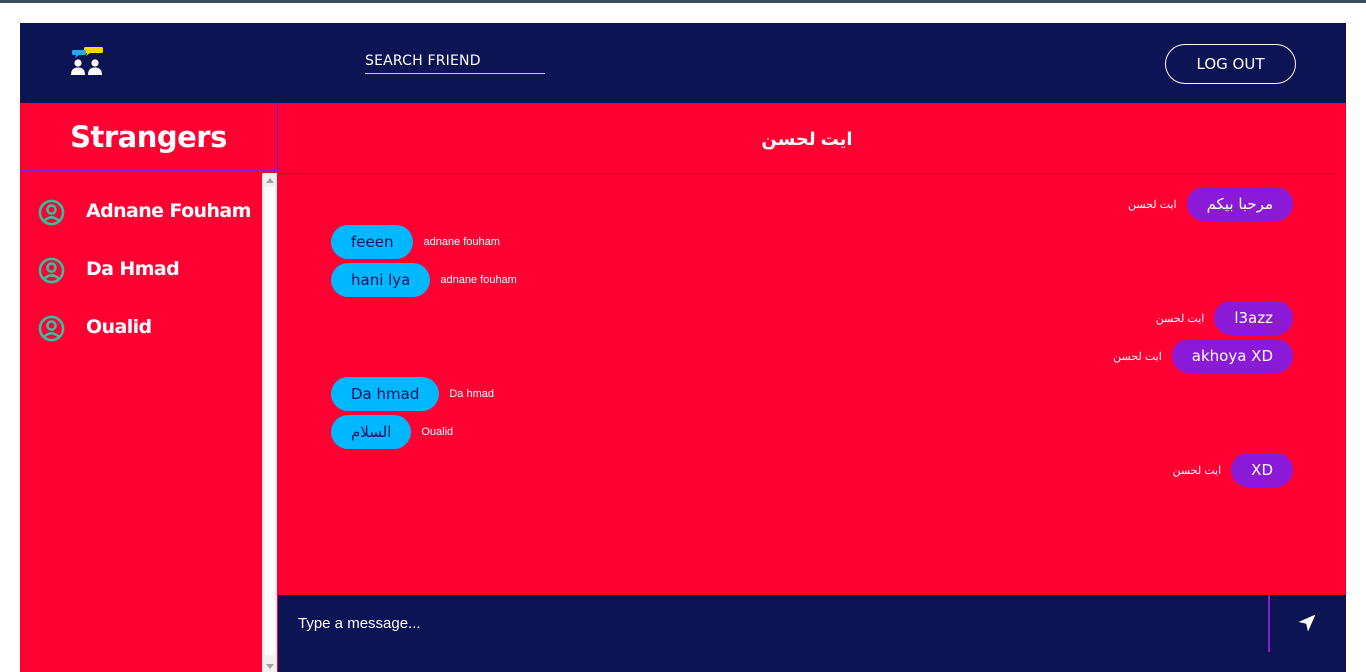 The width and height of the screenshot is (1366, 672). Describe the element at coordinates (371, 432) in the screenshot. I see `message-bubble: السلام` at that location.